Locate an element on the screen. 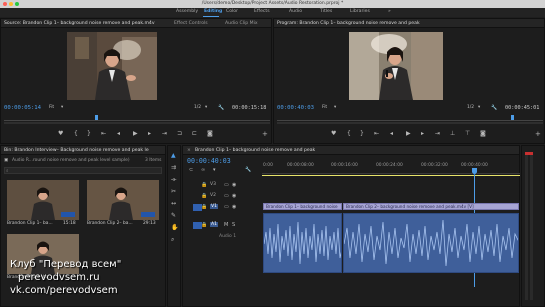 The width and height of the screenshot is (545, 307). timeline-timecode: 00:00:40:03 is located at coordinates (209, 161).